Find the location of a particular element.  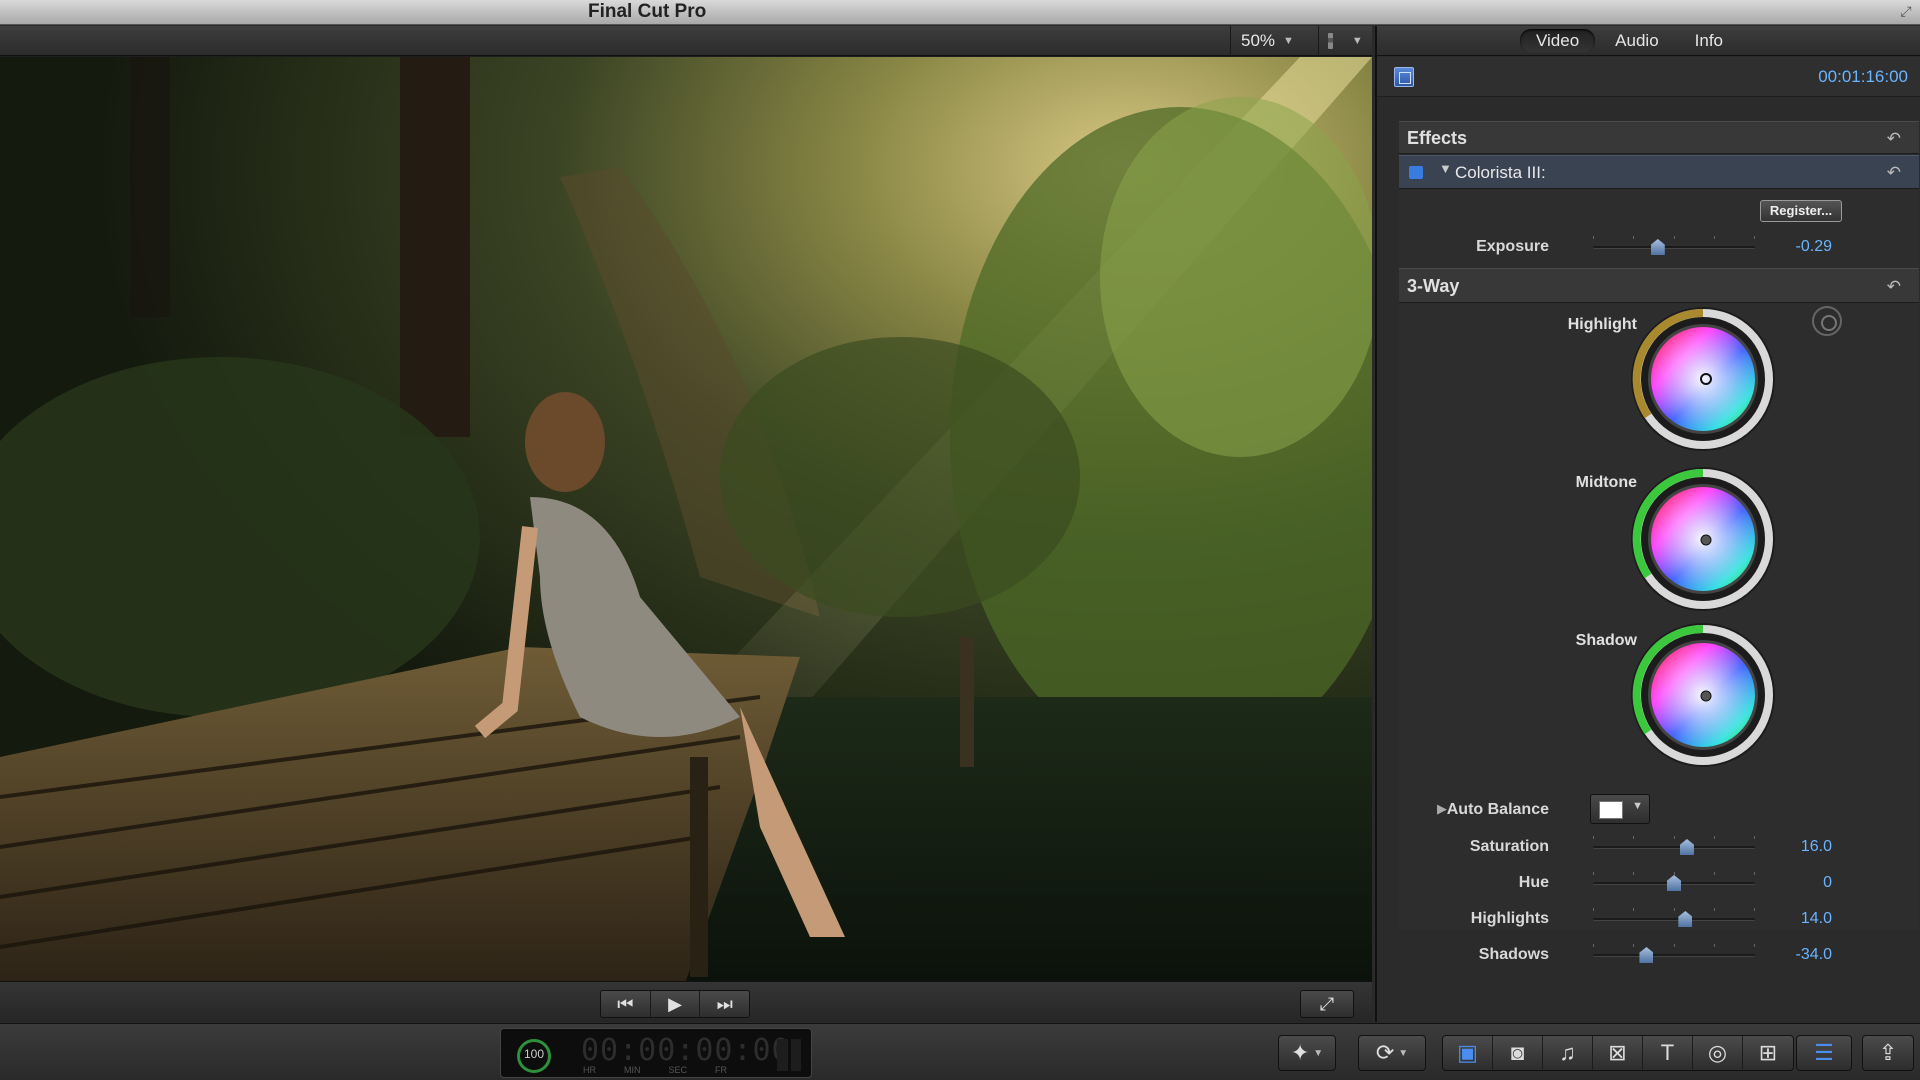

transitions-browser-icon: ⊠ is located at coordinates (1618, 1053).